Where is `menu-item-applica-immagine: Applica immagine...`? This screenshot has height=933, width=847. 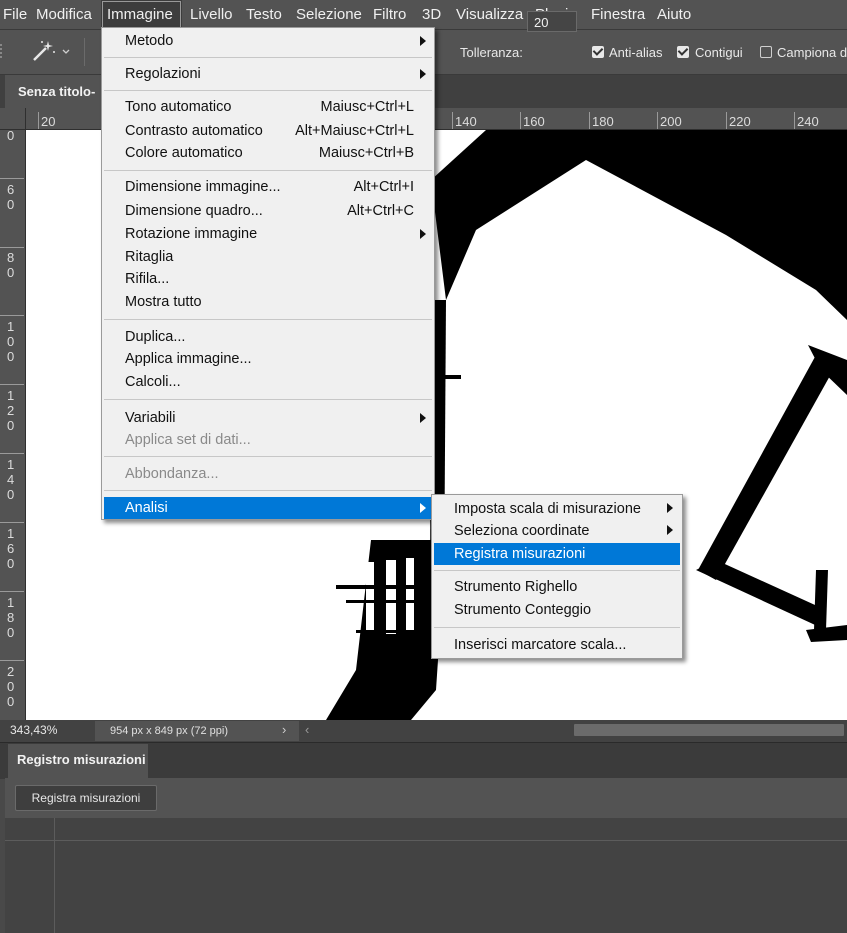
menu-item-applica-immagine: Applica immagine... is located at coordinates (188, 359).